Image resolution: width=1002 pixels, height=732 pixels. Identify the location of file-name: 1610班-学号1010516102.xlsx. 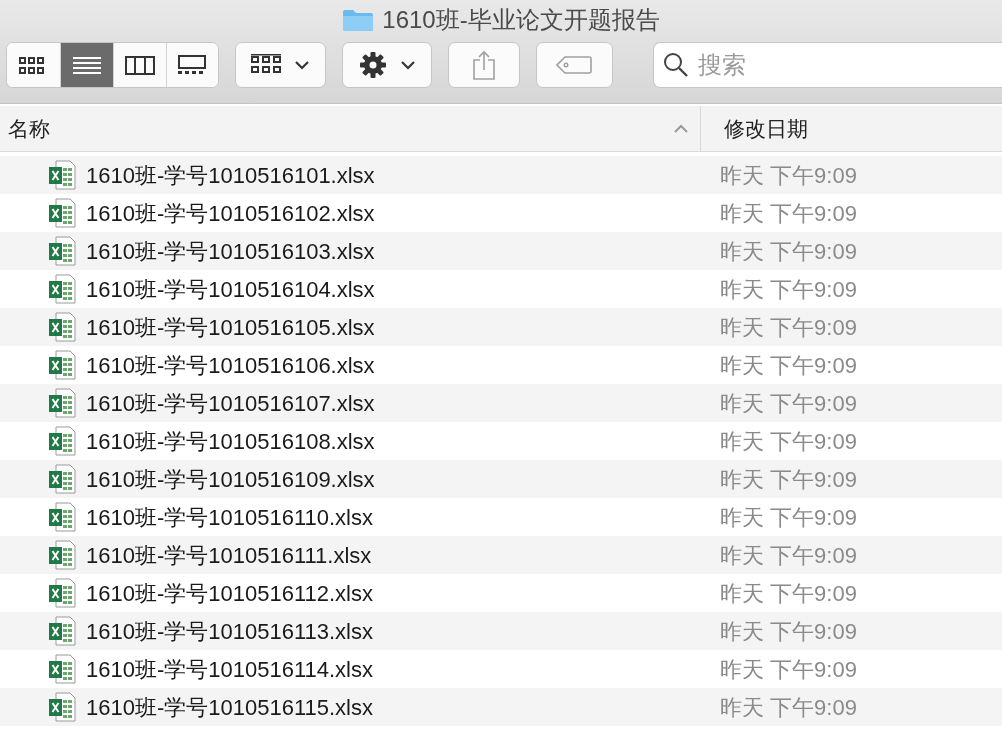
(230, 213).